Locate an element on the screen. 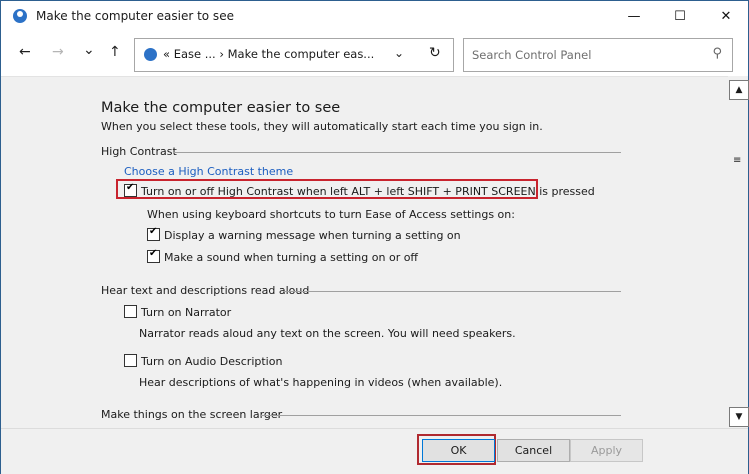 The image size is (749, 474). search-placeholder: Search Control Panel is located at coordinates (532, 55).